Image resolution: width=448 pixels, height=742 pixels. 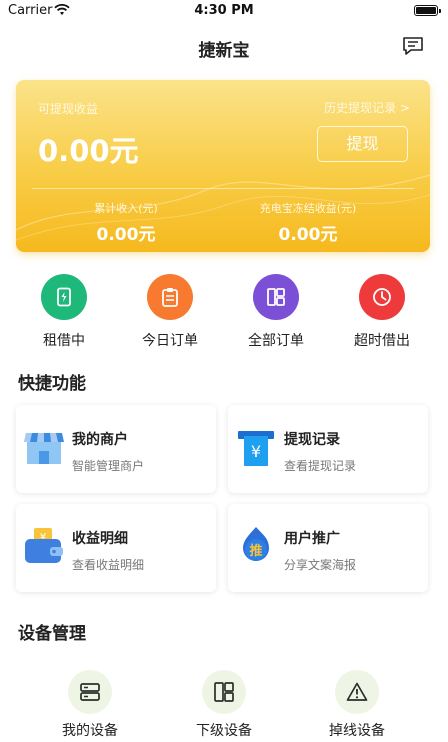 What do you see at coordinates (308, 235) in the screenshot?
I see `frozen-income-value: 0.00元` at bounding box center [308, 235].